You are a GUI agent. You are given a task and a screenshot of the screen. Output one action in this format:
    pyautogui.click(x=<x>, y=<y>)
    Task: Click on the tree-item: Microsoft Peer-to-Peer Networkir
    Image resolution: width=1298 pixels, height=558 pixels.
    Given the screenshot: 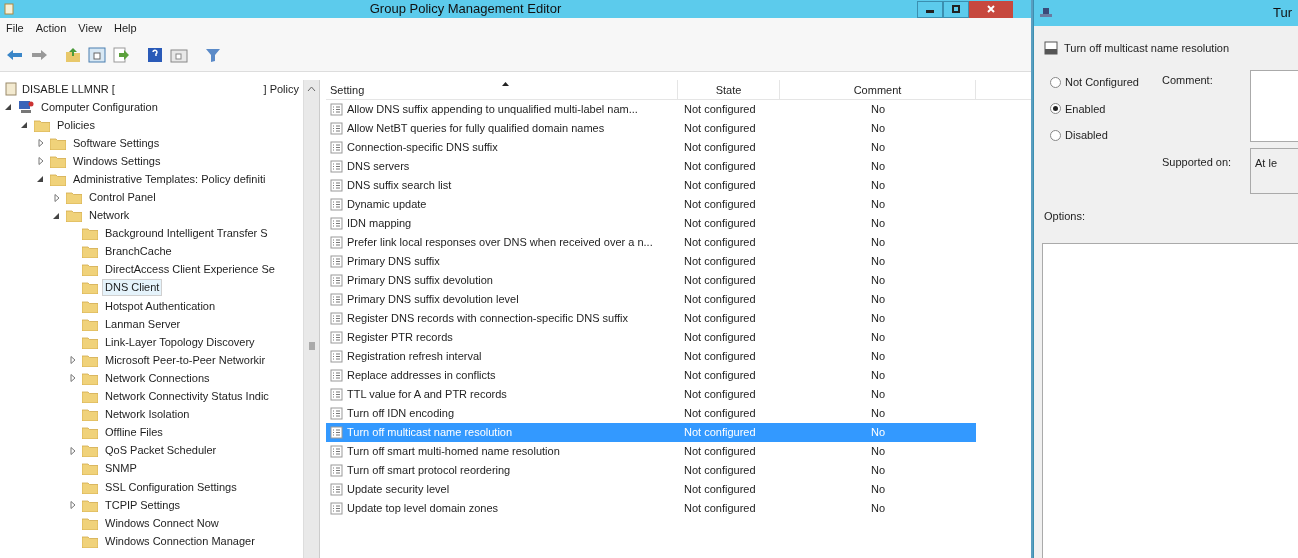 What is the action you would take?
    pyautogui.click(x=185, y=360)
    